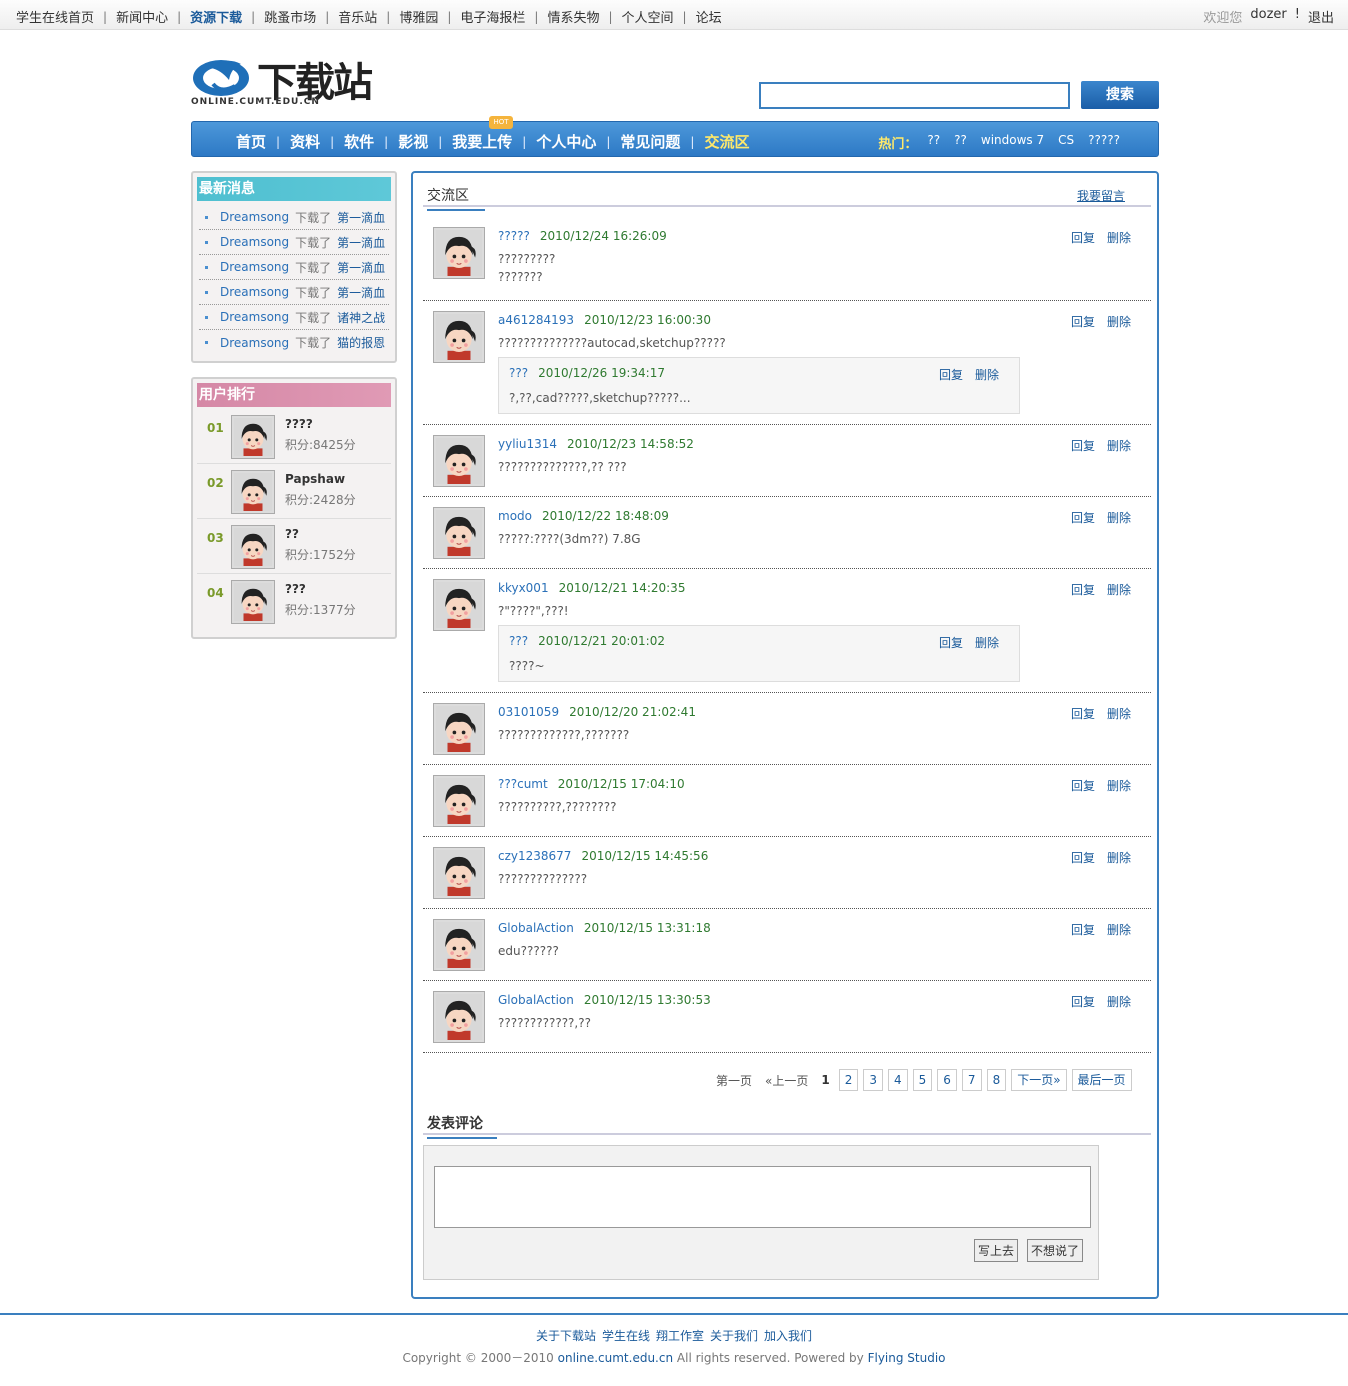 The width and height of the screenshot is (1348, 1386). What do you see at coordinates (527, 444) in the screenshot?
I see `comment-author-link: yyliu1314` at bounding box center [527, 444].